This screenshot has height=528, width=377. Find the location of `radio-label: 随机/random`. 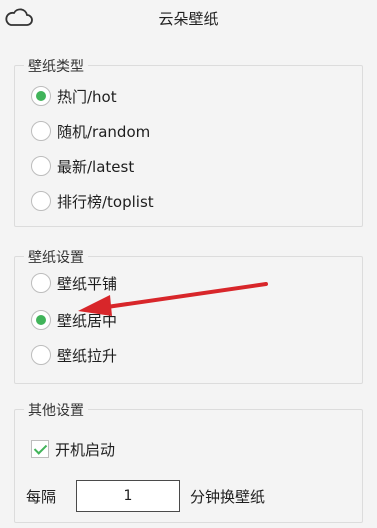

radio-label: 随机/random is located at coordinates (104, 131).